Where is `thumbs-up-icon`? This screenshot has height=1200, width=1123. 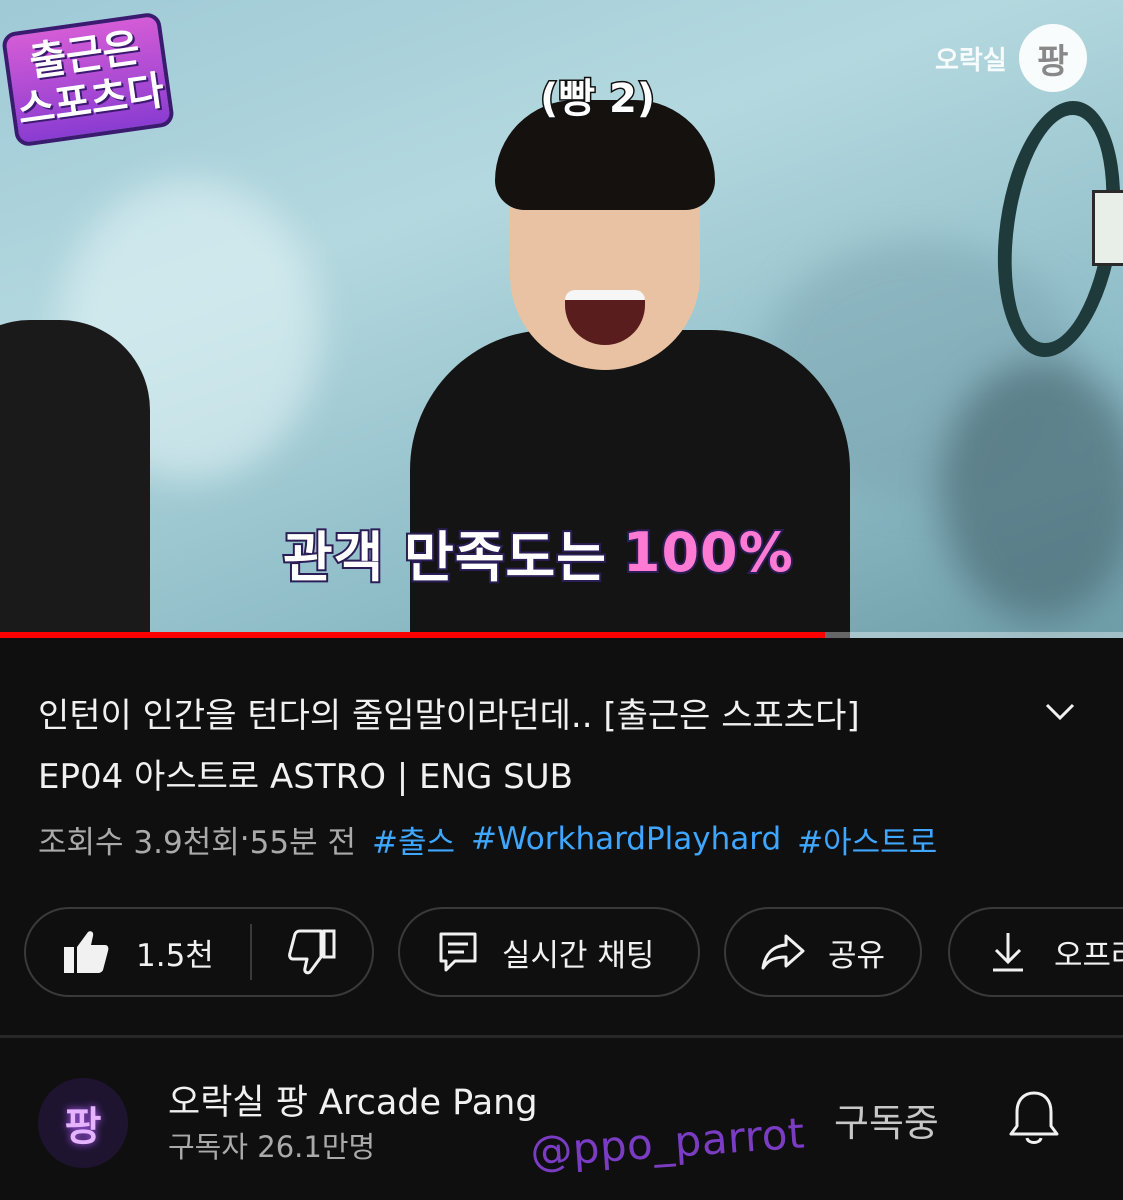
thumbs-up-icon is located at coordinates (86, 952).